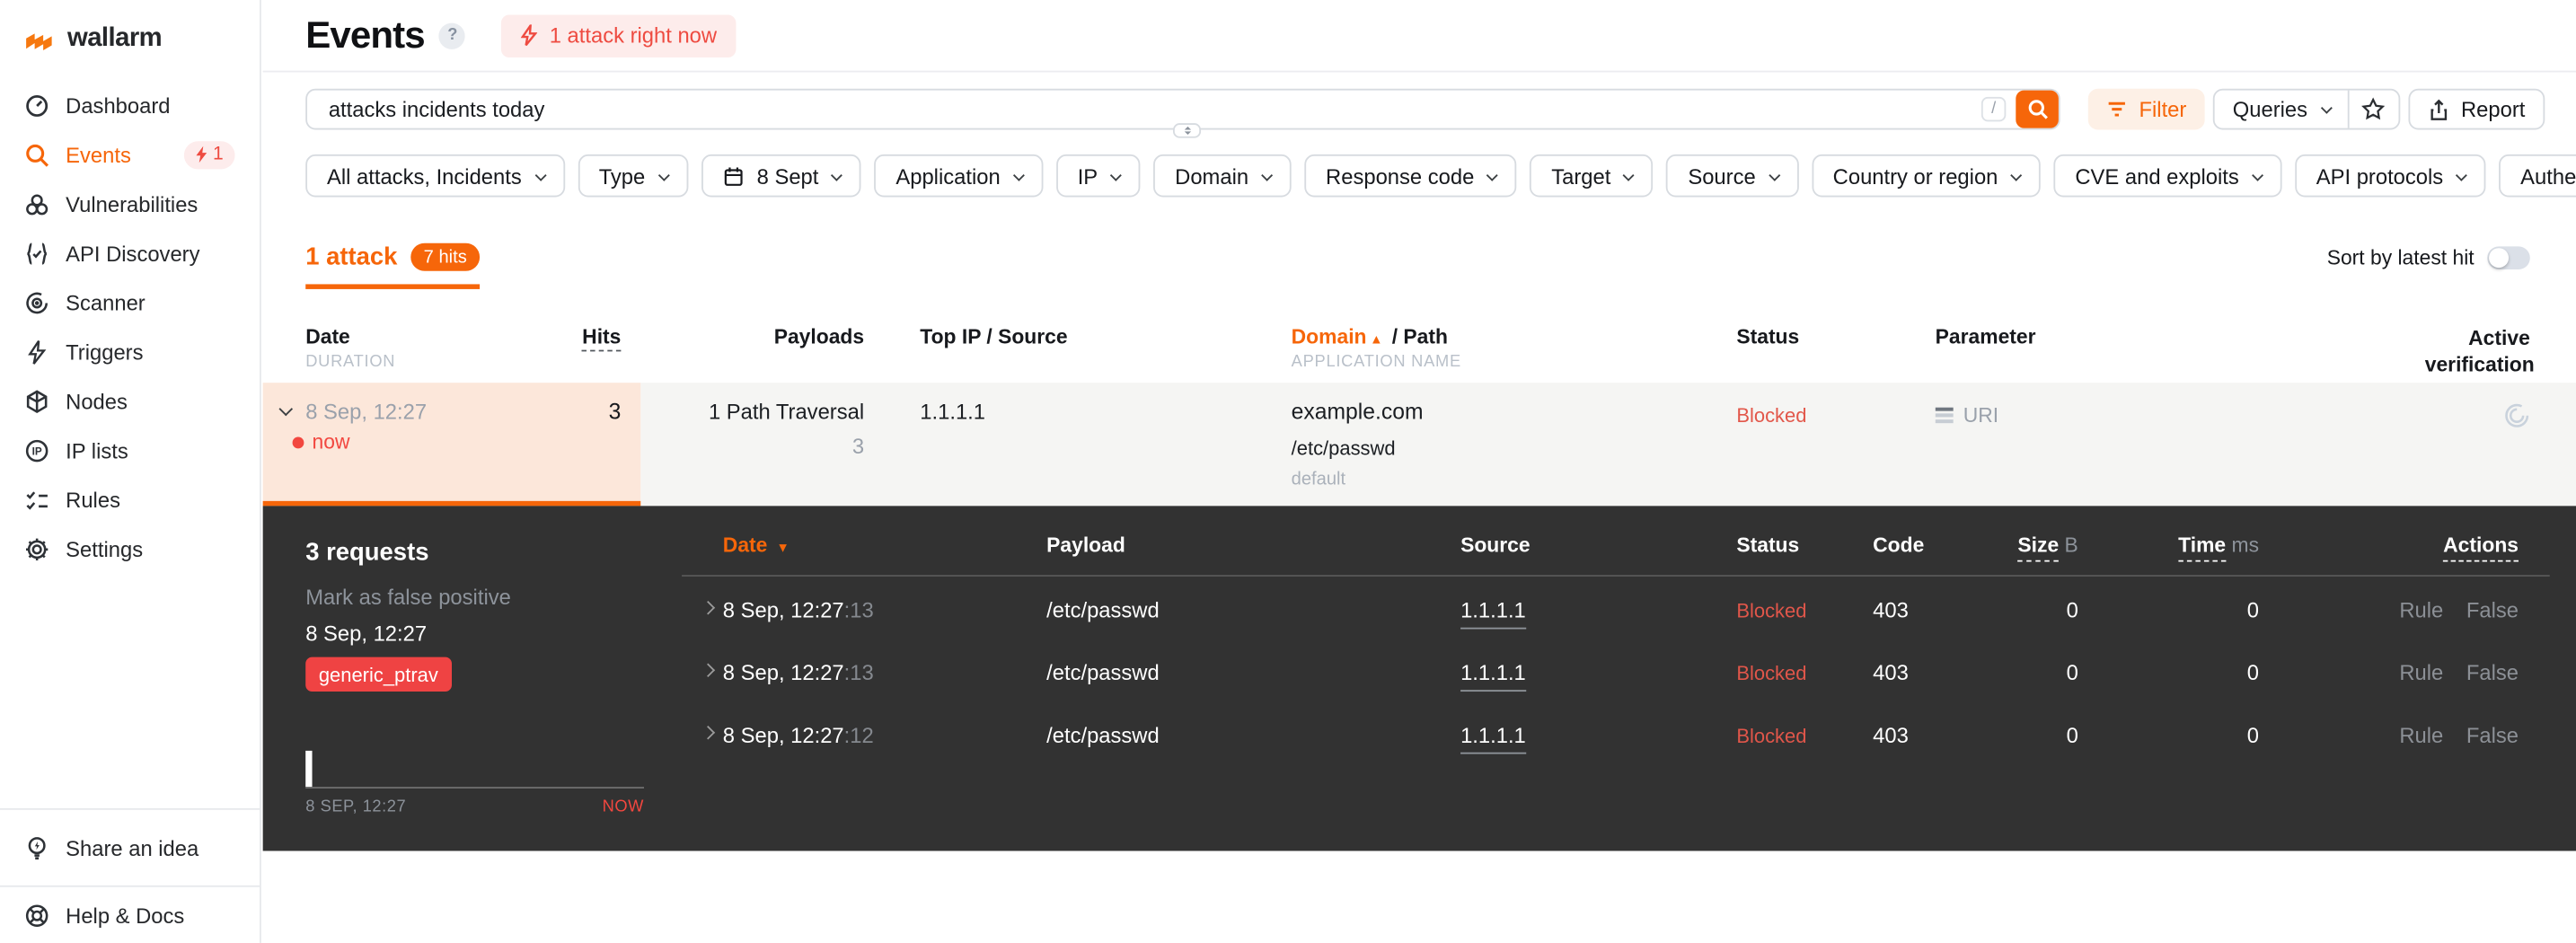 This screenshot has height=943, width=2576. What do you see at coordinates (819, 336) in the screenshot?
I see `col-payloads: Payloads` at bounding box center [819, 336].